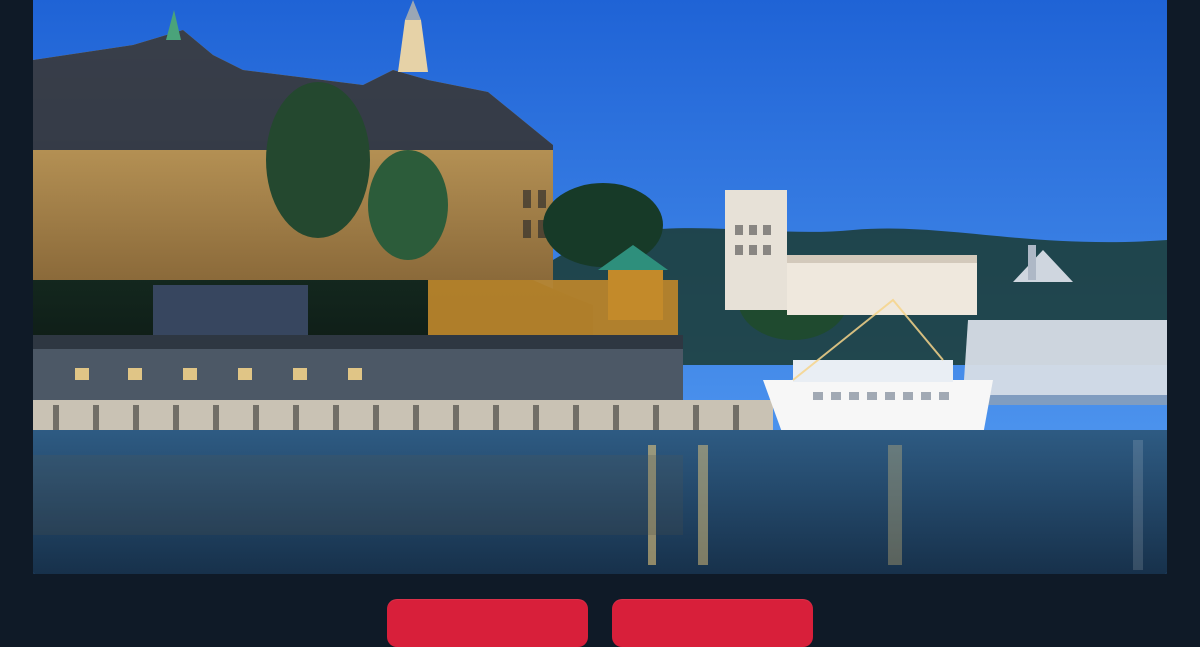 This screenshot has width=1200, height=647. I want to click on secondary-action-button, so click(712, 623).